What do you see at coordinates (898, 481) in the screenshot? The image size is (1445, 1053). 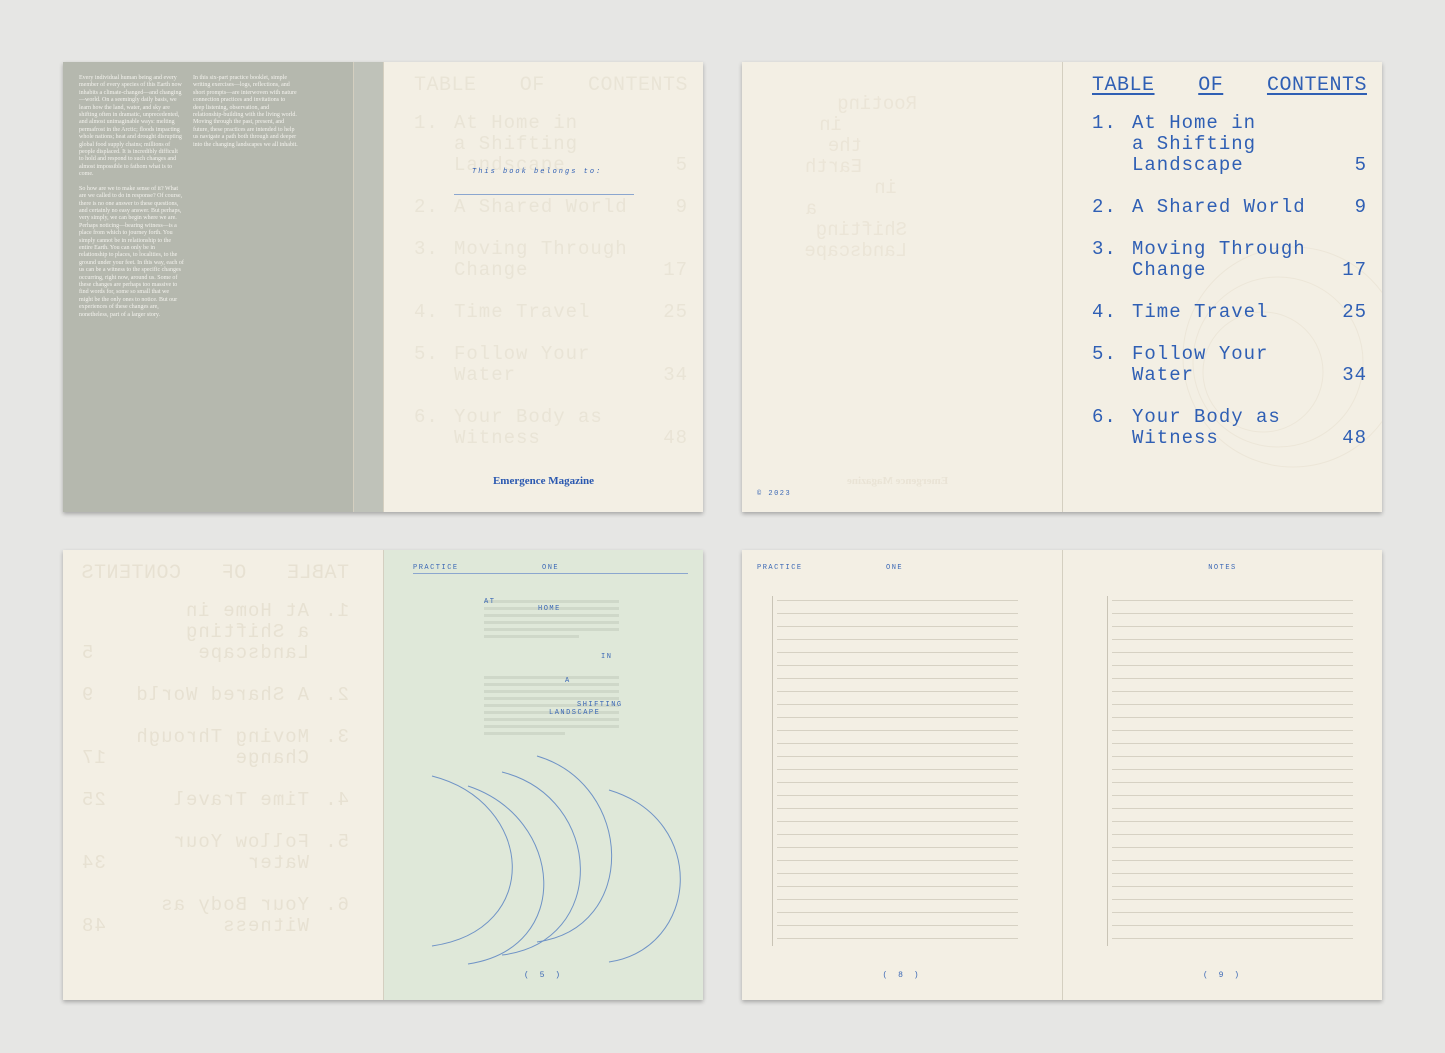 I see `ghost-brand: Emergence Magazine` at bounding box center [898, 481].